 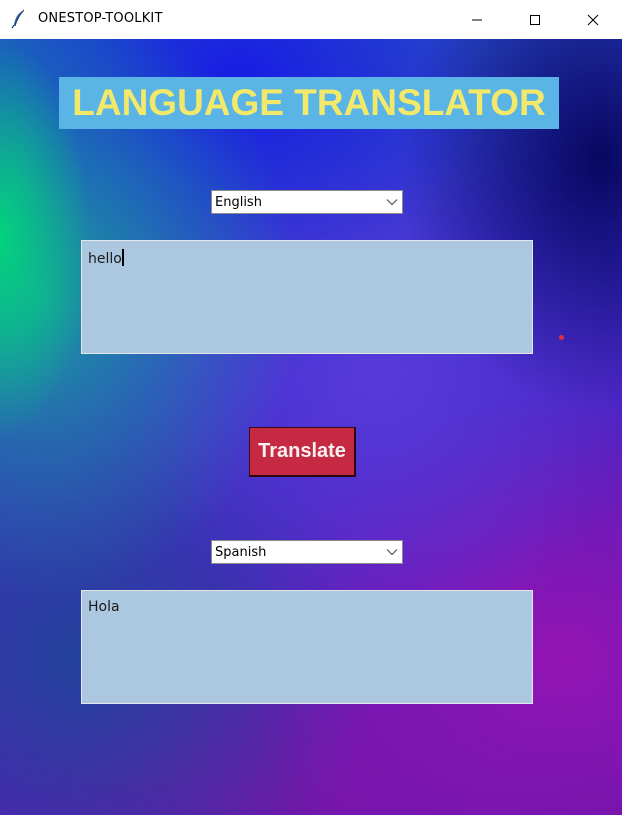 What do you see at coordinates (307, 552) in the screenshot?
I see `target-language-select: Spanish` at bounding box center [307, 552].